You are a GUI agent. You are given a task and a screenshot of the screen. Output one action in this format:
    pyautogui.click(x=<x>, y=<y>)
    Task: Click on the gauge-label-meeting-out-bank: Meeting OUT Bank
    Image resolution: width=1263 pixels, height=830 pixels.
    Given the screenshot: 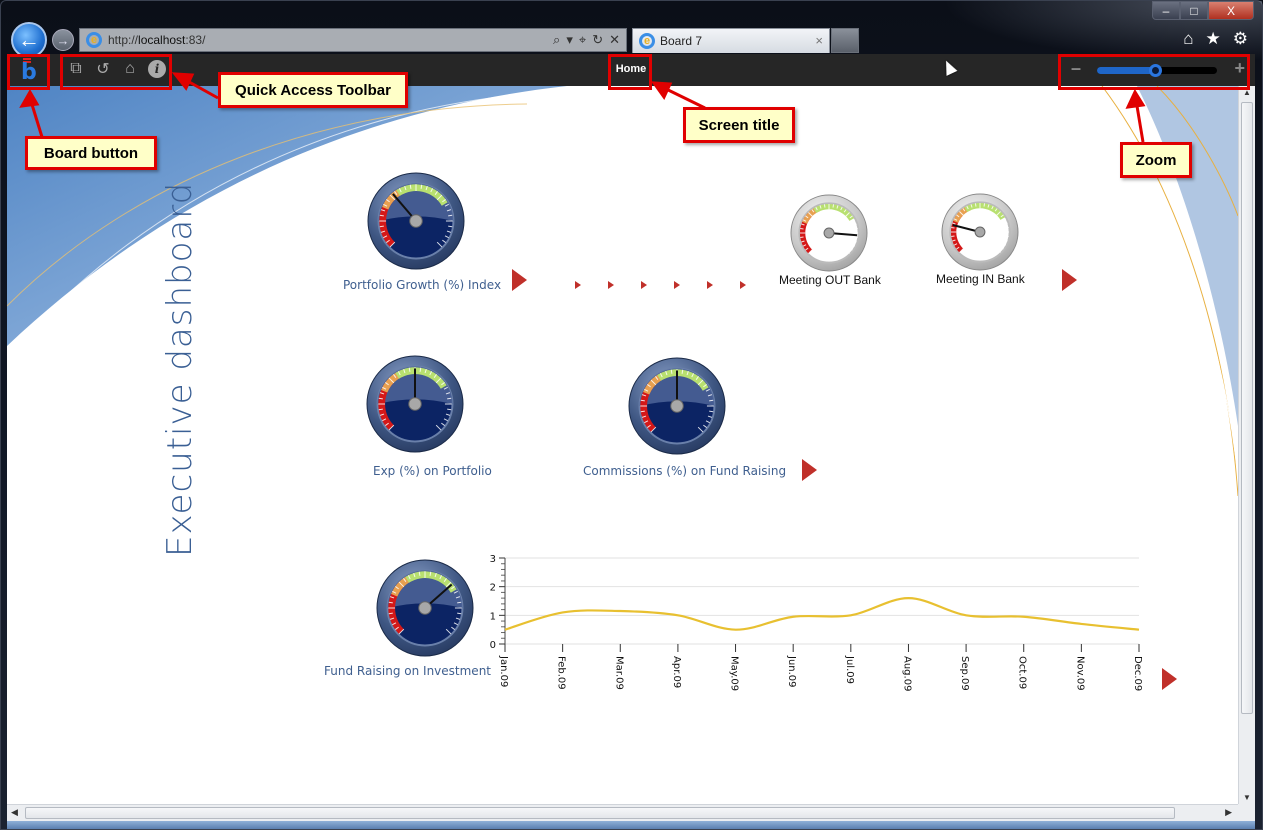 What is the action you would take?
    pyautogui.click(x=830, y=280)
    